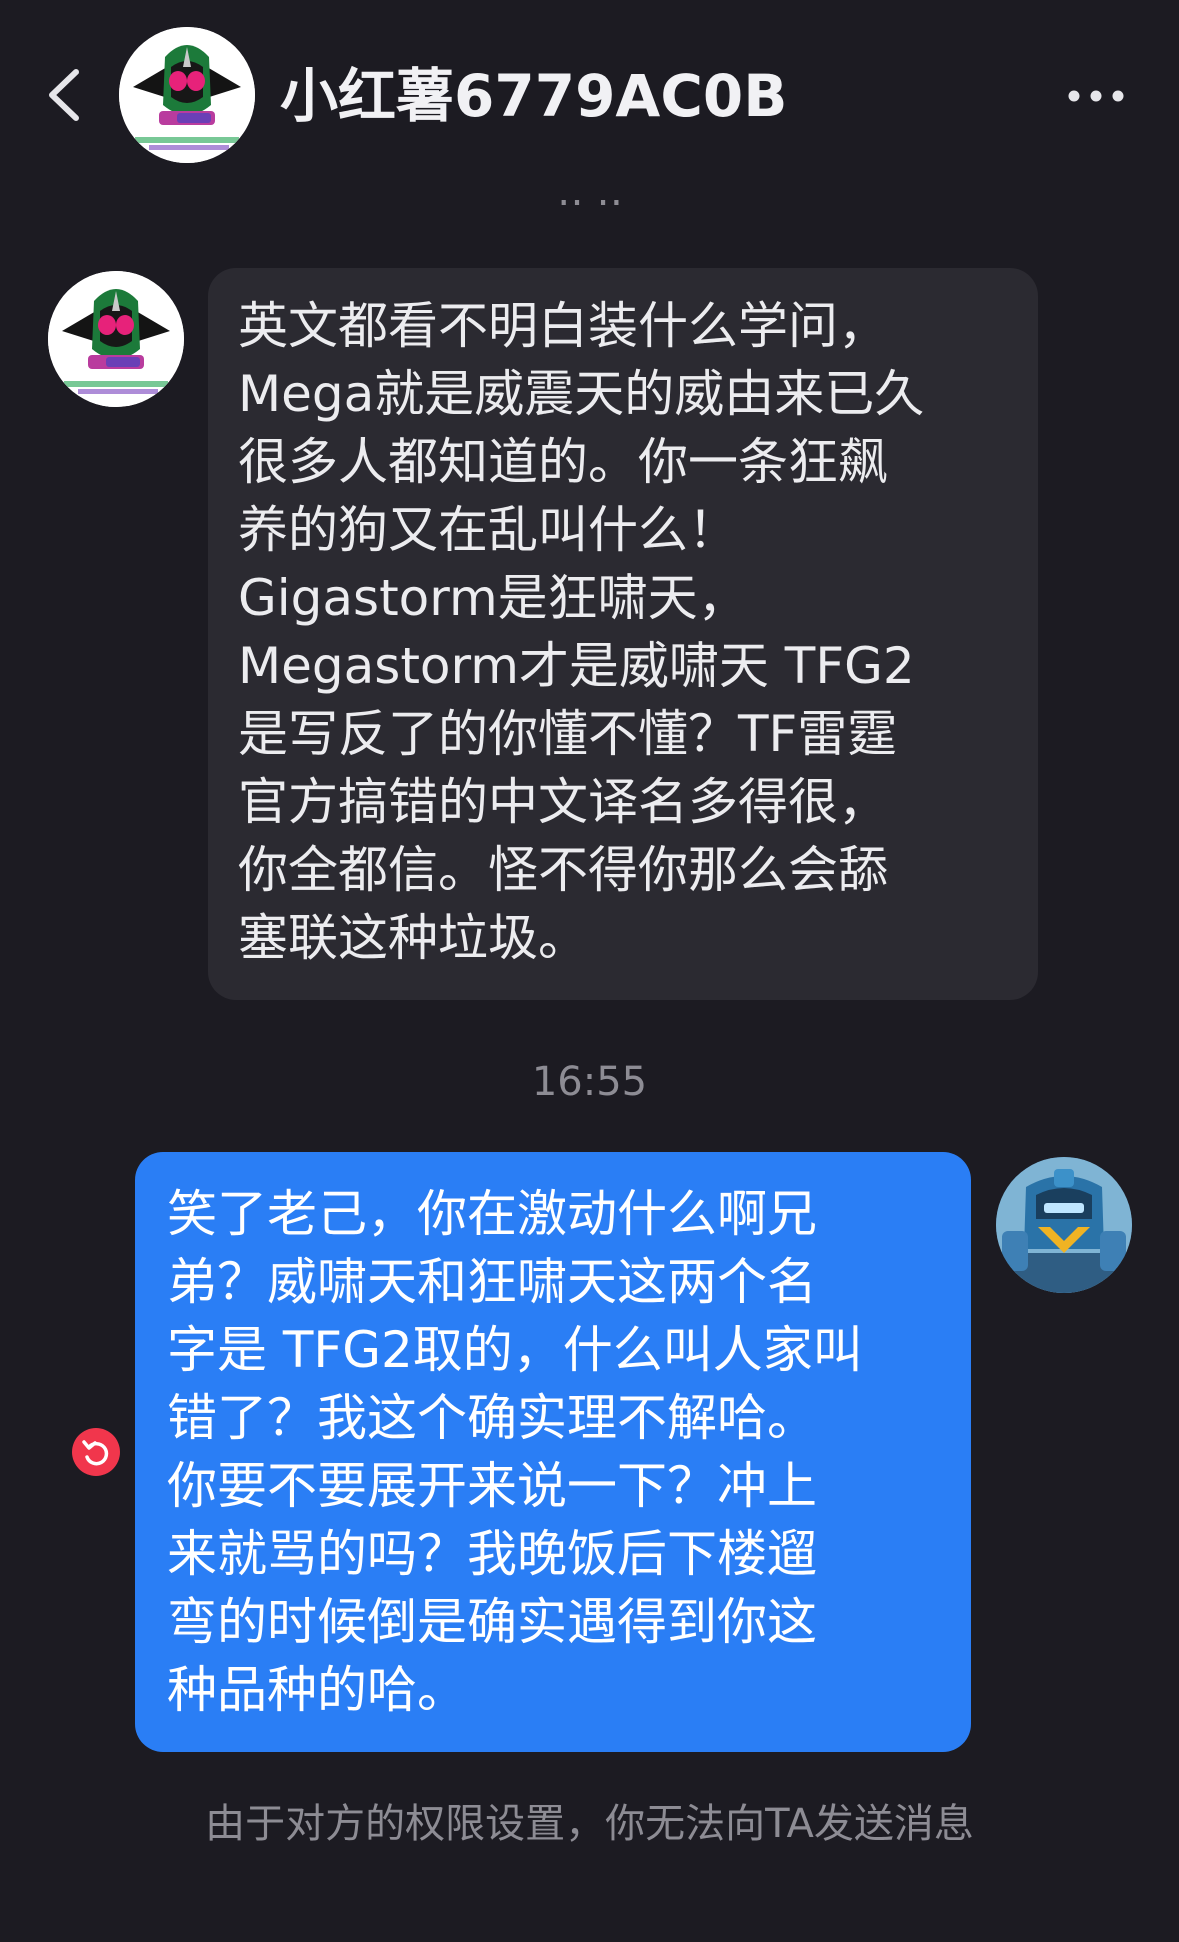 The width and height of the screenshot is (1179, 1942). Describe the element at coordinates (590, 205) in the screenshot. I see `previous-timestamp: ‥ ‥` at that location.